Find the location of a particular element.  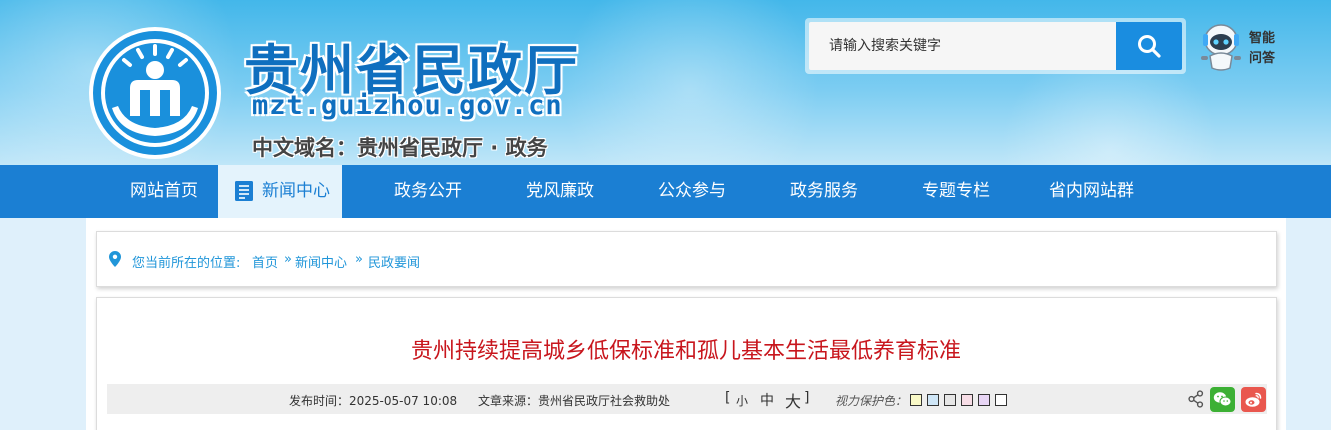

search-input is located at coordinates (963, 46).